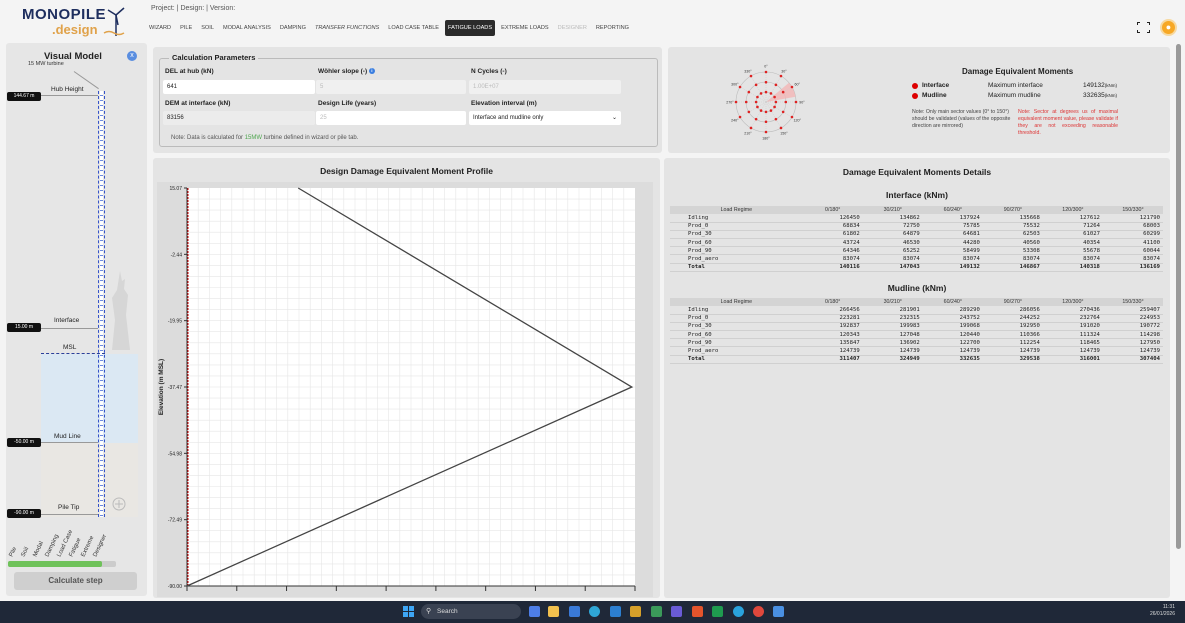 This screenshot has height=623, width=1185. I want to click on search-icon: ⚲, so click(429, 611).